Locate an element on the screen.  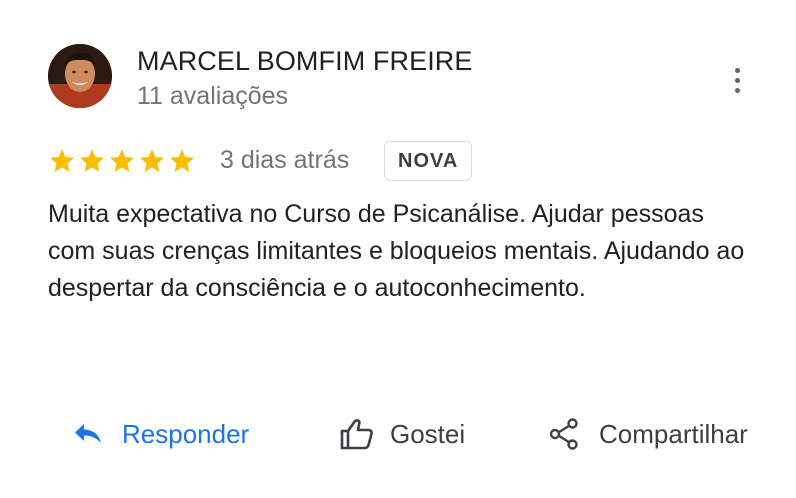
more-vert-icon is located at coordinates (737, 70).